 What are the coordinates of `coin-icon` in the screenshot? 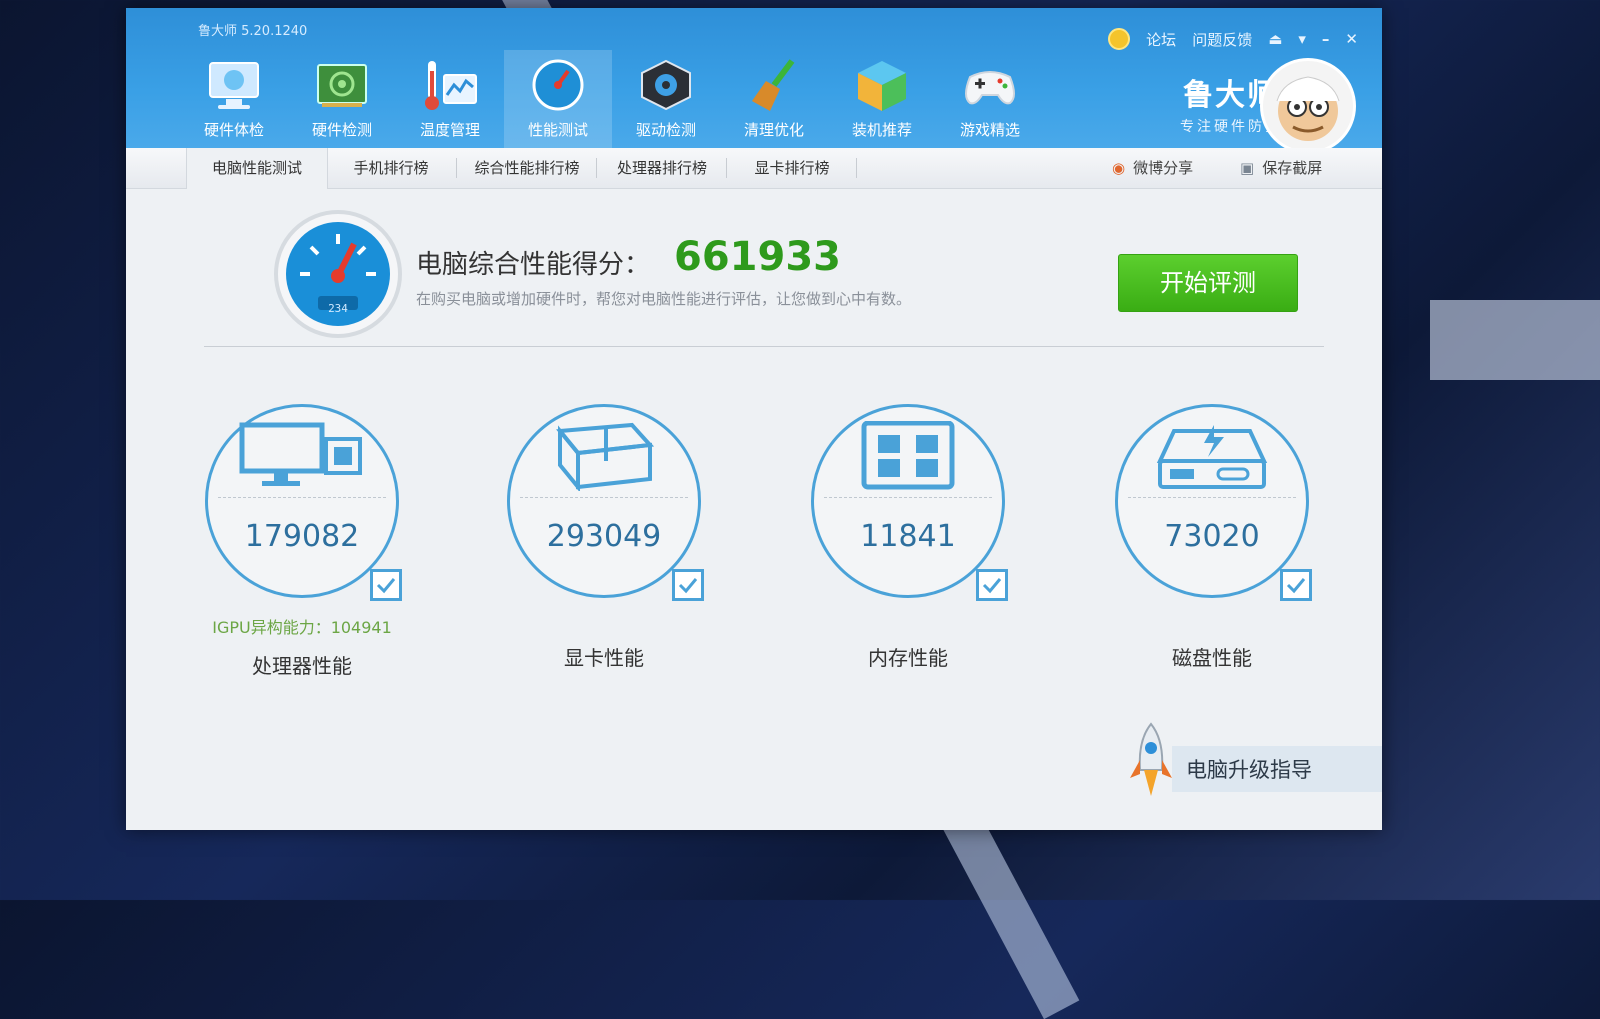 It's located at (1119, 39).